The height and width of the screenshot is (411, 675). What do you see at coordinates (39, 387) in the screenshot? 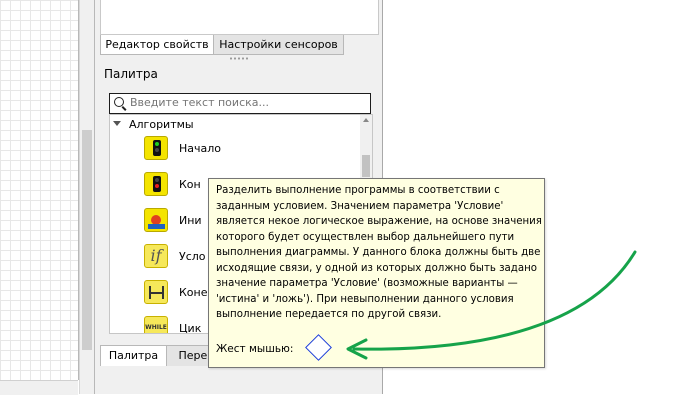
I see `canvas-horizontal-scrollbar` at bounding box center [39, 387].